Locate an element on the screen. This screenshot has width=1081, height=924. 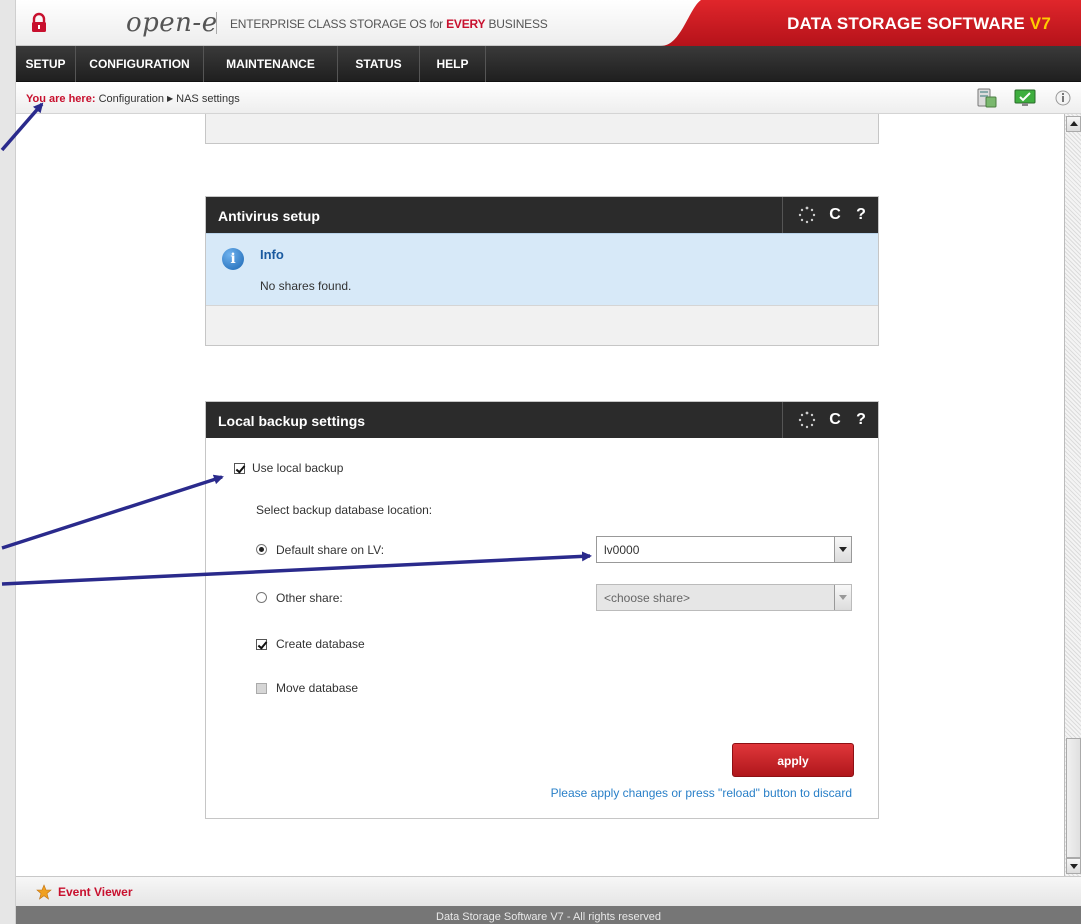
nav-maintenance: MAINTENANCE is located at coordinates (271, 64).